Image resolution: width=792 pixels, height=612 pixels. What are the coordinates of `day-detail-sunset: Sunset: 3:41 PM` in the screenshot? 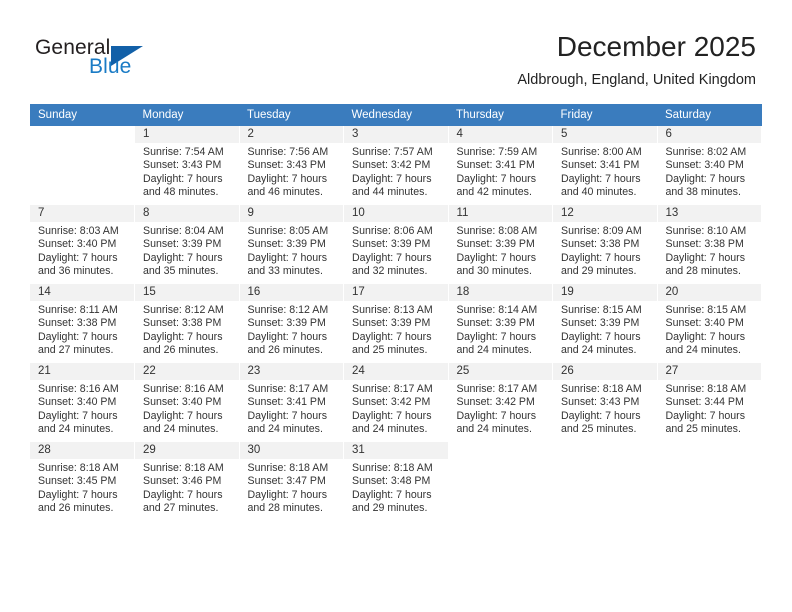 It's located at (495, 165).